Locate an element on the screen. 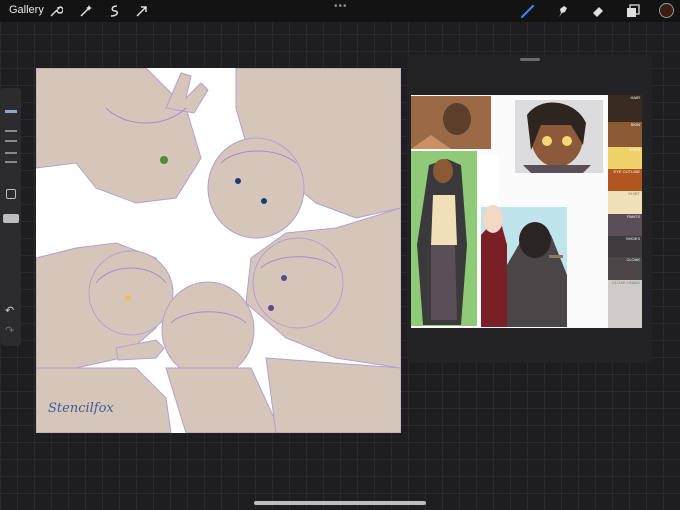  home-indicator is located at coordinates (340, 503).